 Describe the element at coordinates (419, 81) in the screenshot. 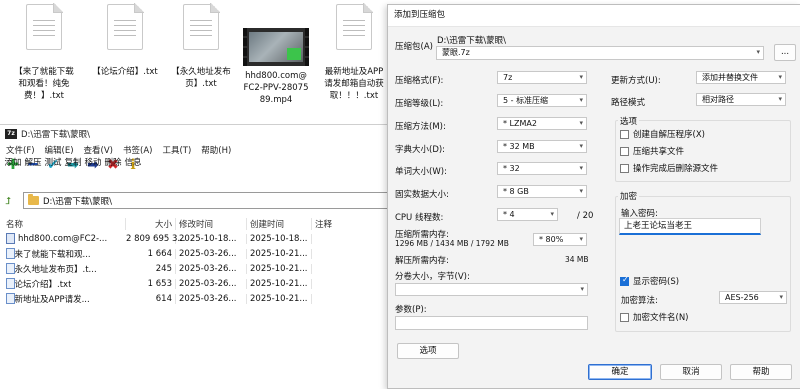

I see `format-label: 压缩格式(F):` at that location.